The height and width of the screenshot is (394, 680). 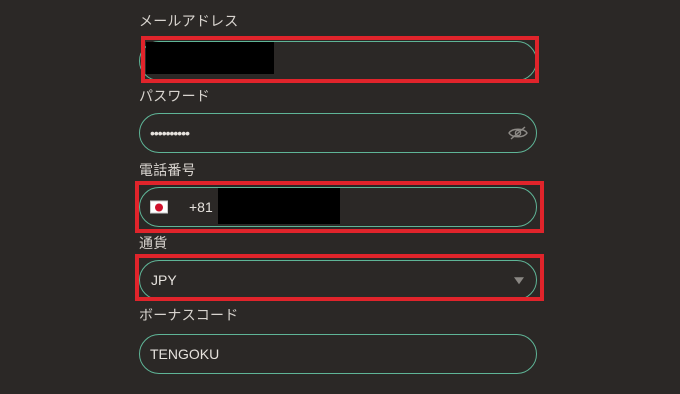 I want to click on caret-down-icon, so click(x=519, y=281).